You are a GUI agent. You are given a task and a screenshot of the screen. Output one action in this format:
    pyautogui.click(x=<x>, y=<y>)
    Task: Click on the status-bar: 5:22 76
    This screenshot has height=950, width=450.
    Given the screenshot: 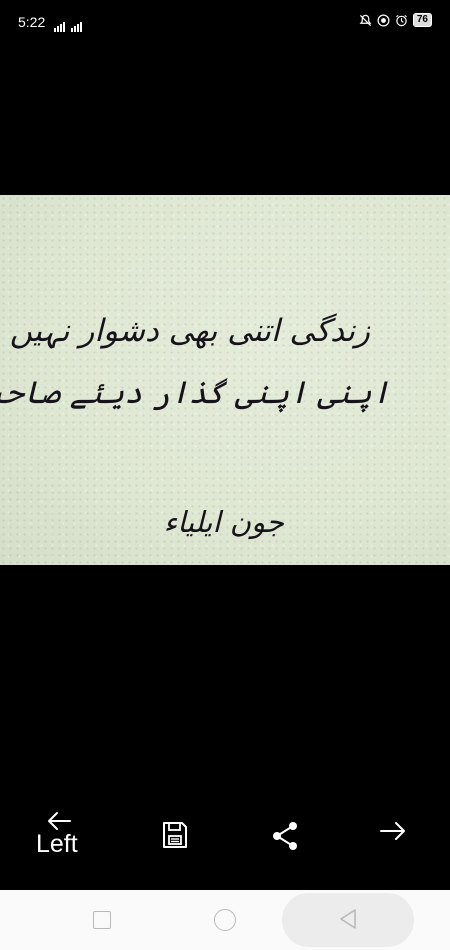 What is the action you would take?
    pyautogui.click(x=225, y=22)
    